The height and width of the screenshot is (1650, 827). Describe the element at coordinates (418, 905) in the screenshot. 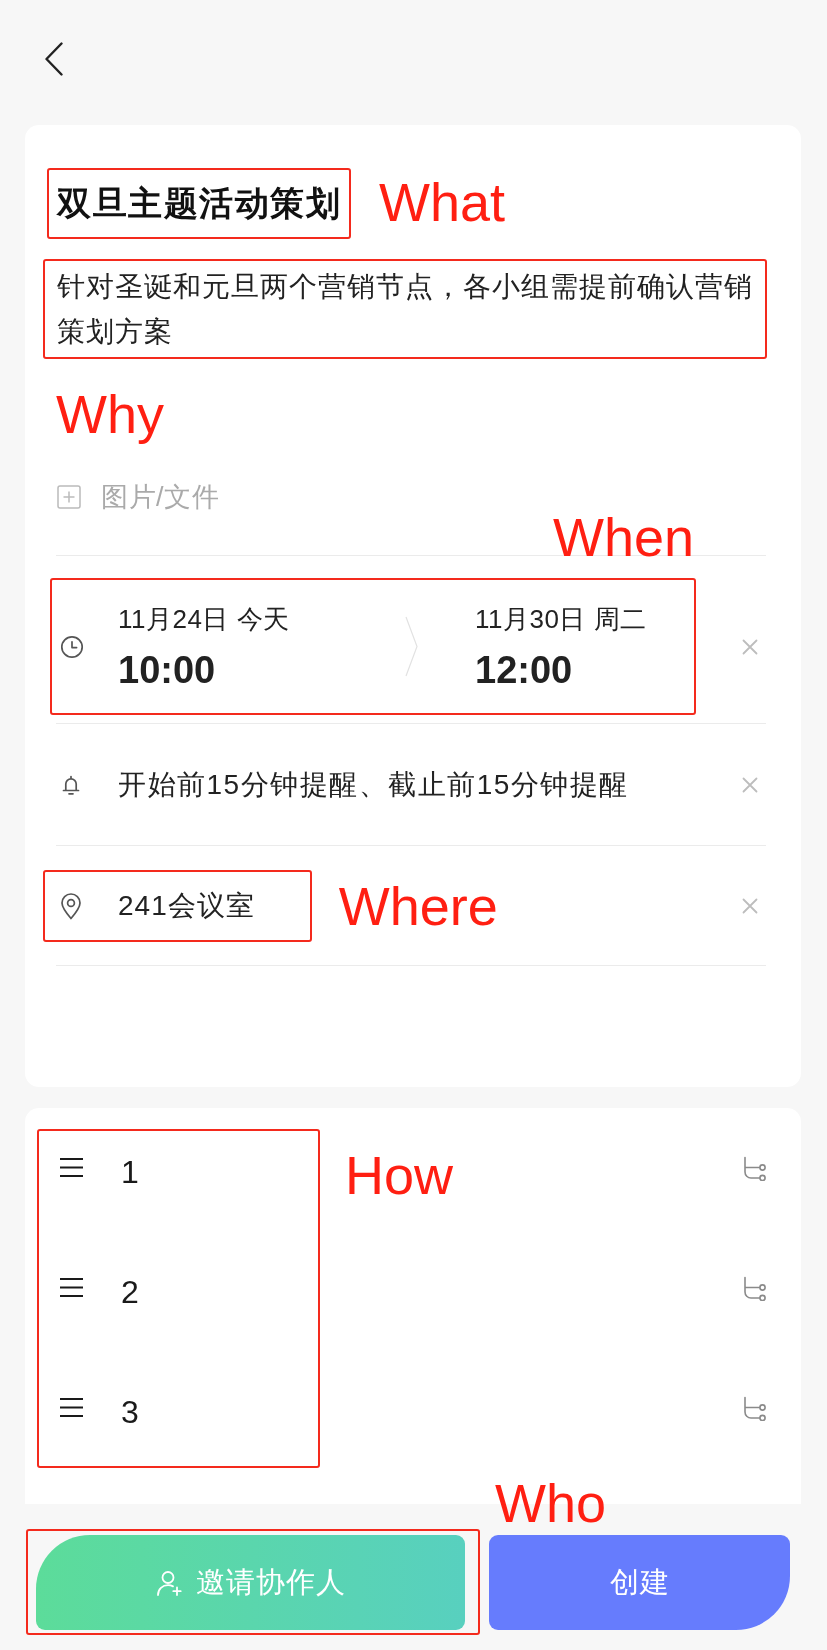

I see `annotation-label: Where` at that location.